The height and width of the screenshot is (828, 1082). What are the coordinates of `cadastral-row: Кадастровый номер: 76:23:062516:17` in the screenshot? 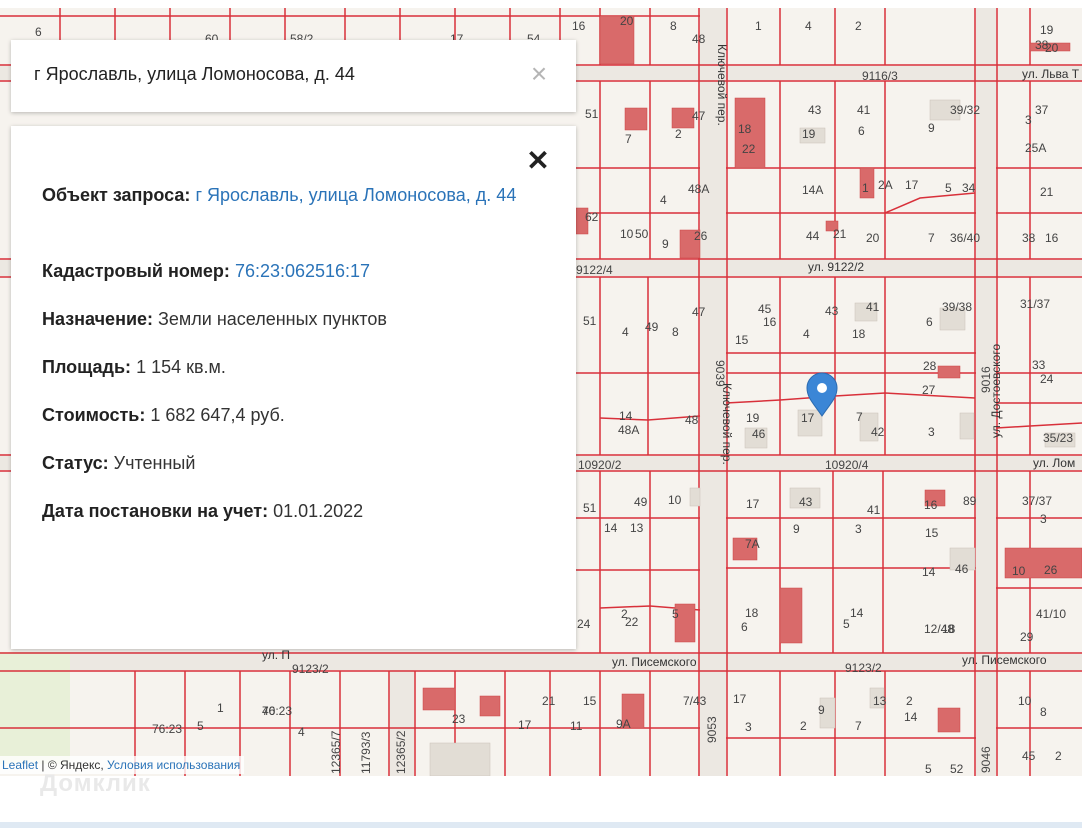 It's located at (297, 271).